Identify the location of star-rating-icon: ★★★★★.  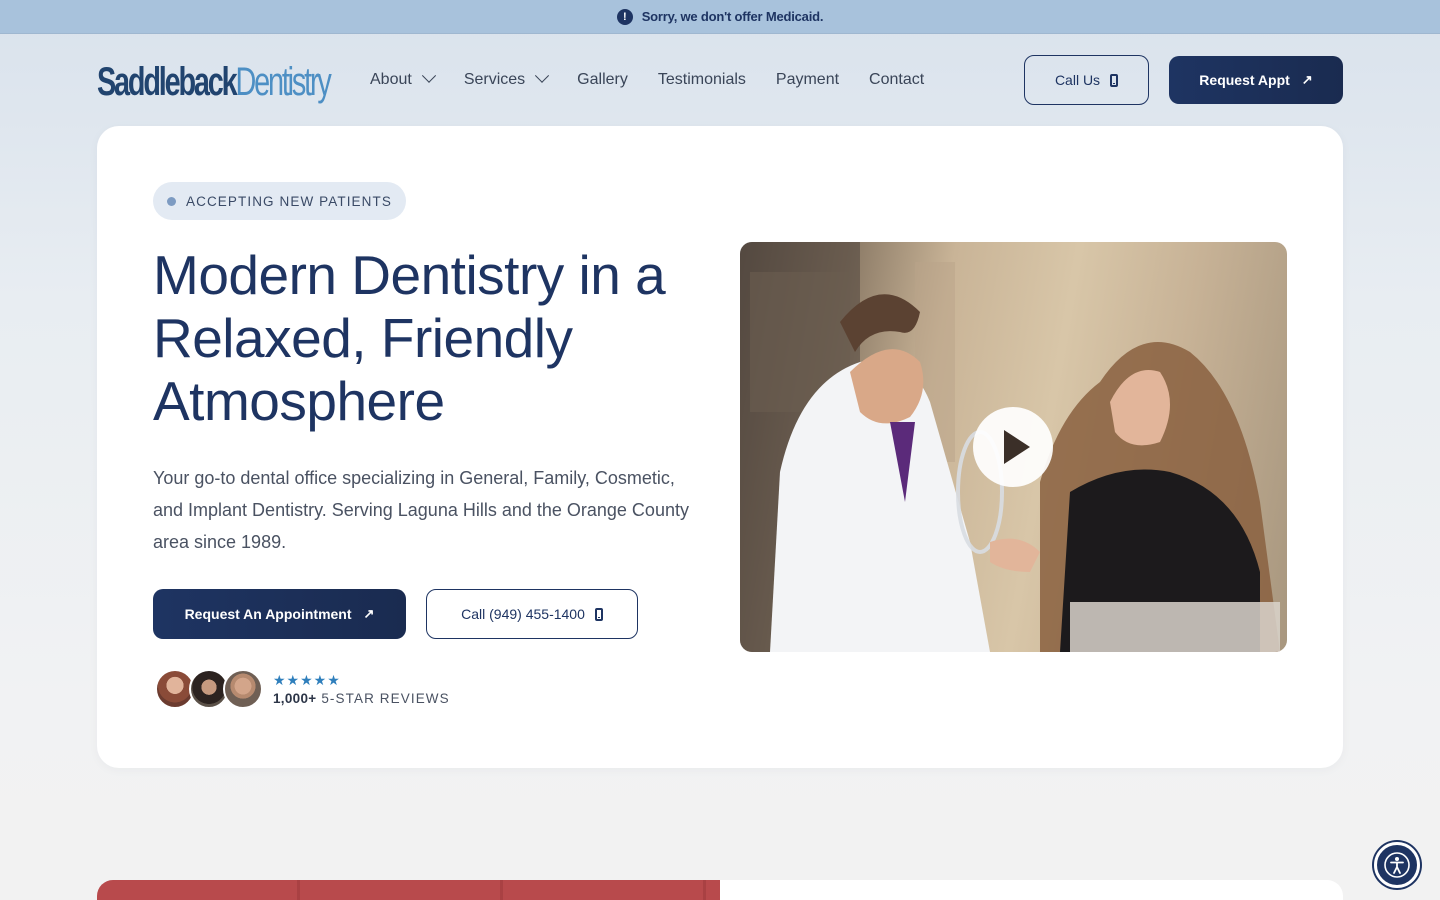
(307, 680).